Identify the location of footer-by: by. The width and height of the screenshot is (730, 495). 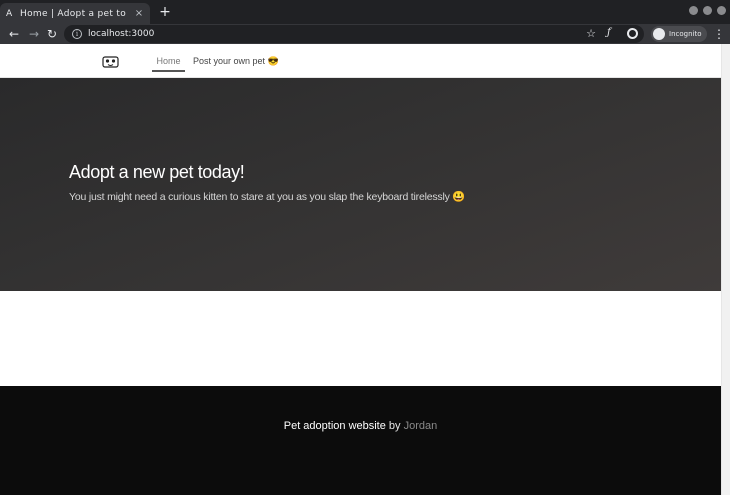
(394, 426).